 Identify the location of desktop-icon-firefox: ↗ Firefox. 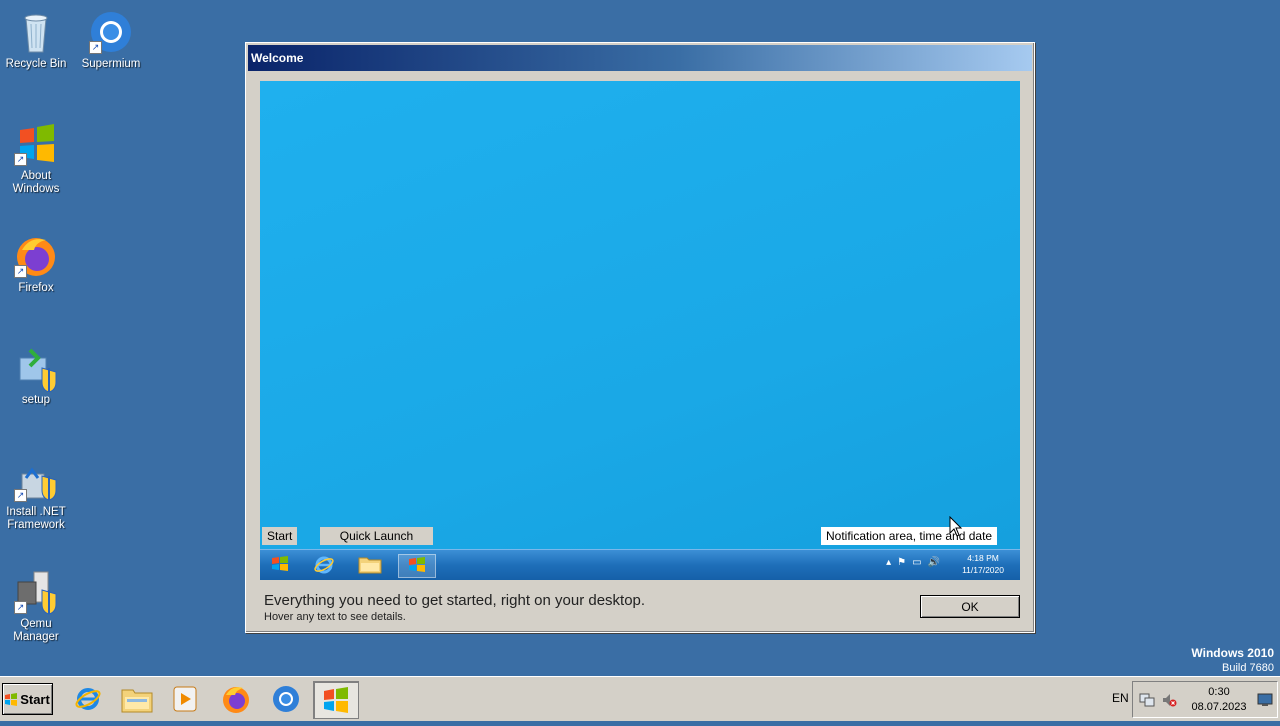
(36, 263).